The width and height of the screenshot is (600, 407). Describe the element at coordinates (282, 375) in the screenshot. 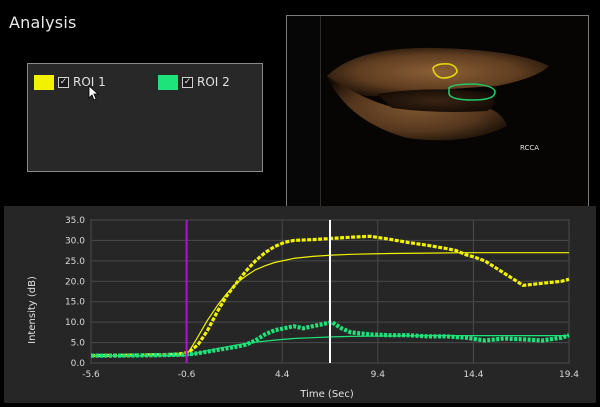

I see `x-tick-label: 4.4` at that location.